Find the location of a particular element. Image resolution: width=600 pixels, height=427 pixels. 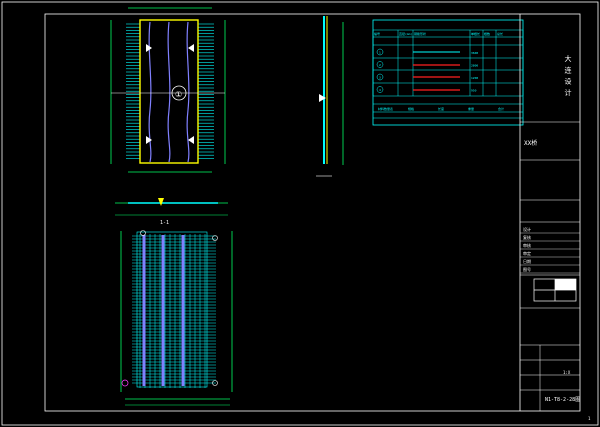

plan-transverse-rebars-left is located at coordinates (133, 91).